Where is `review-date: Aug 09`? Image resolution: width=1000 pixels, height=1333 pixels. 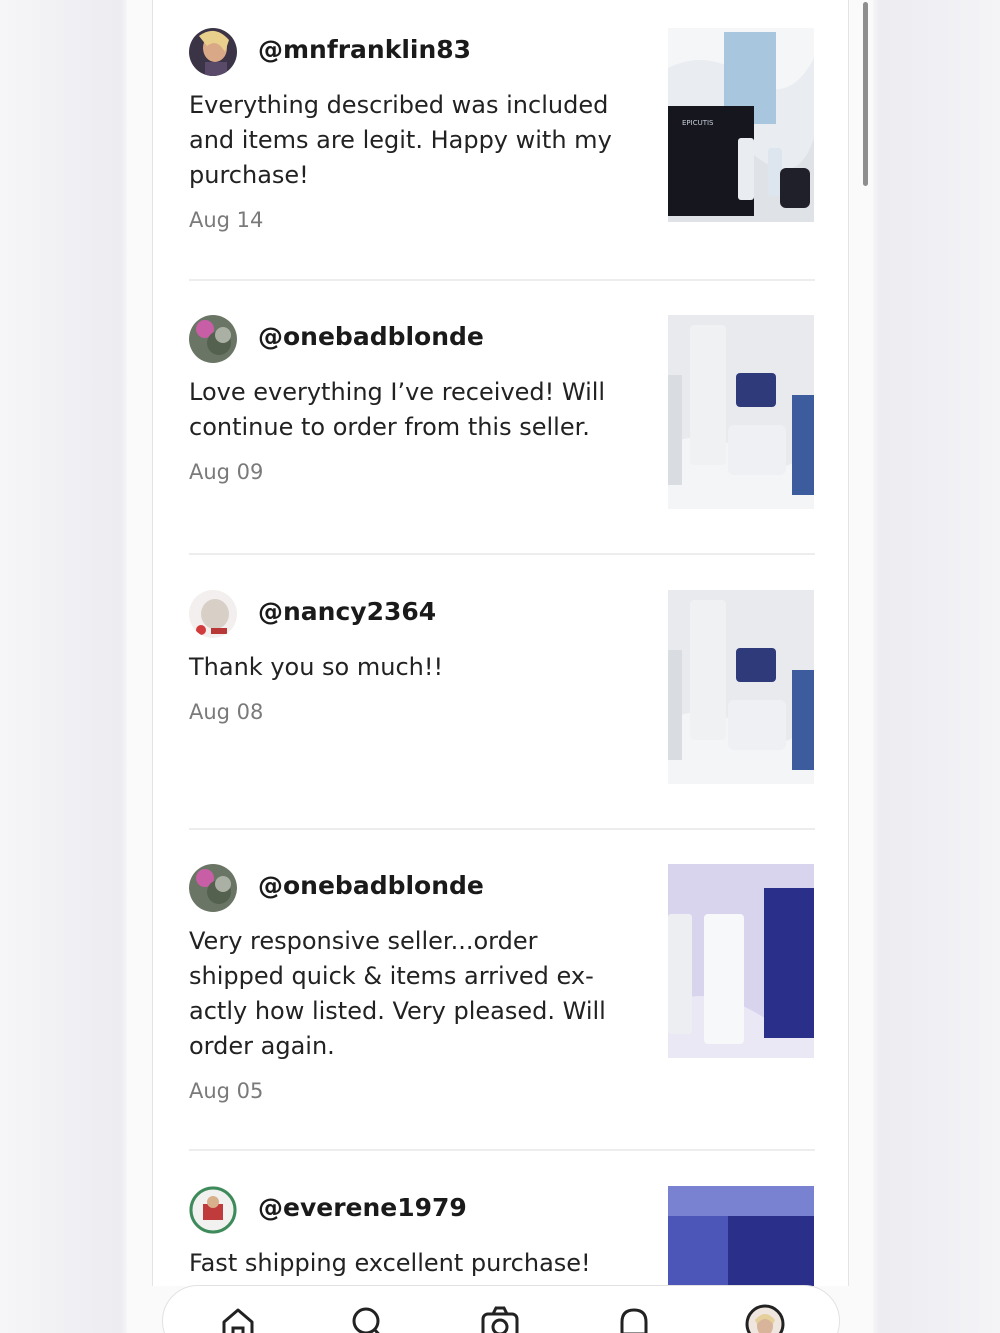 review-date: Aug 09 is located at coordinates (226, 472).